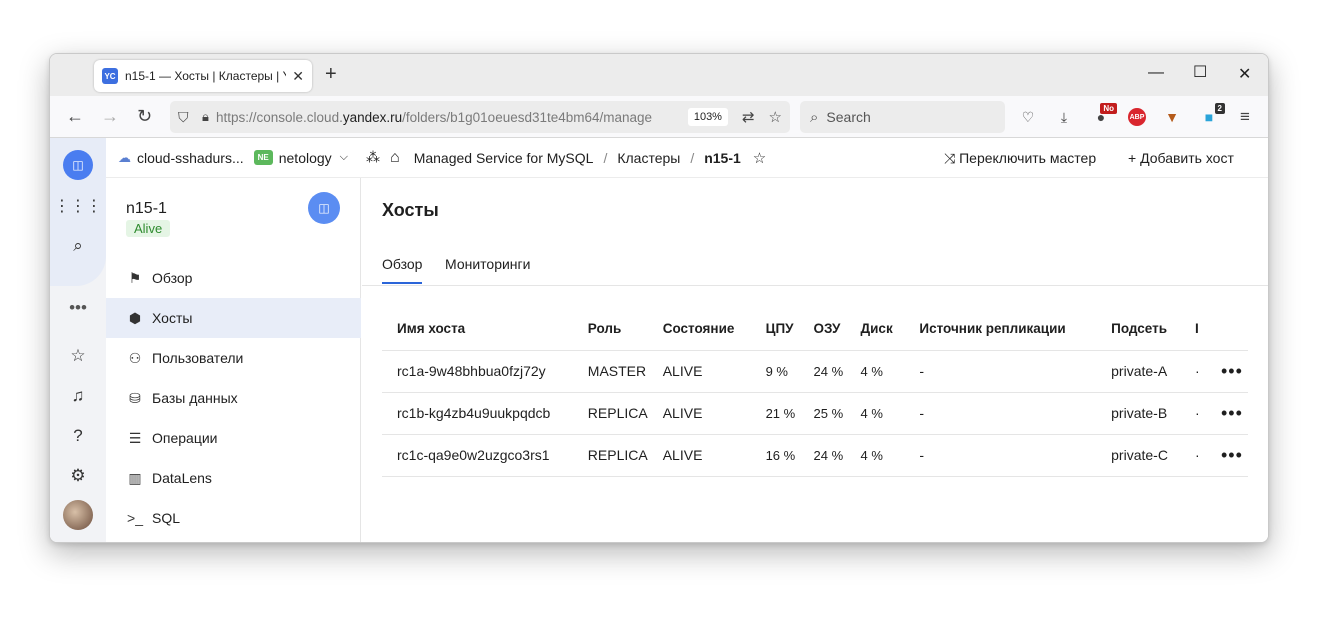 This screenshot has height=634, width=1318. What do you see at coordinates (344, 157) in the screenshot?
I see `chevron-down-icon: ⌵` at bounding box center [344, 157].